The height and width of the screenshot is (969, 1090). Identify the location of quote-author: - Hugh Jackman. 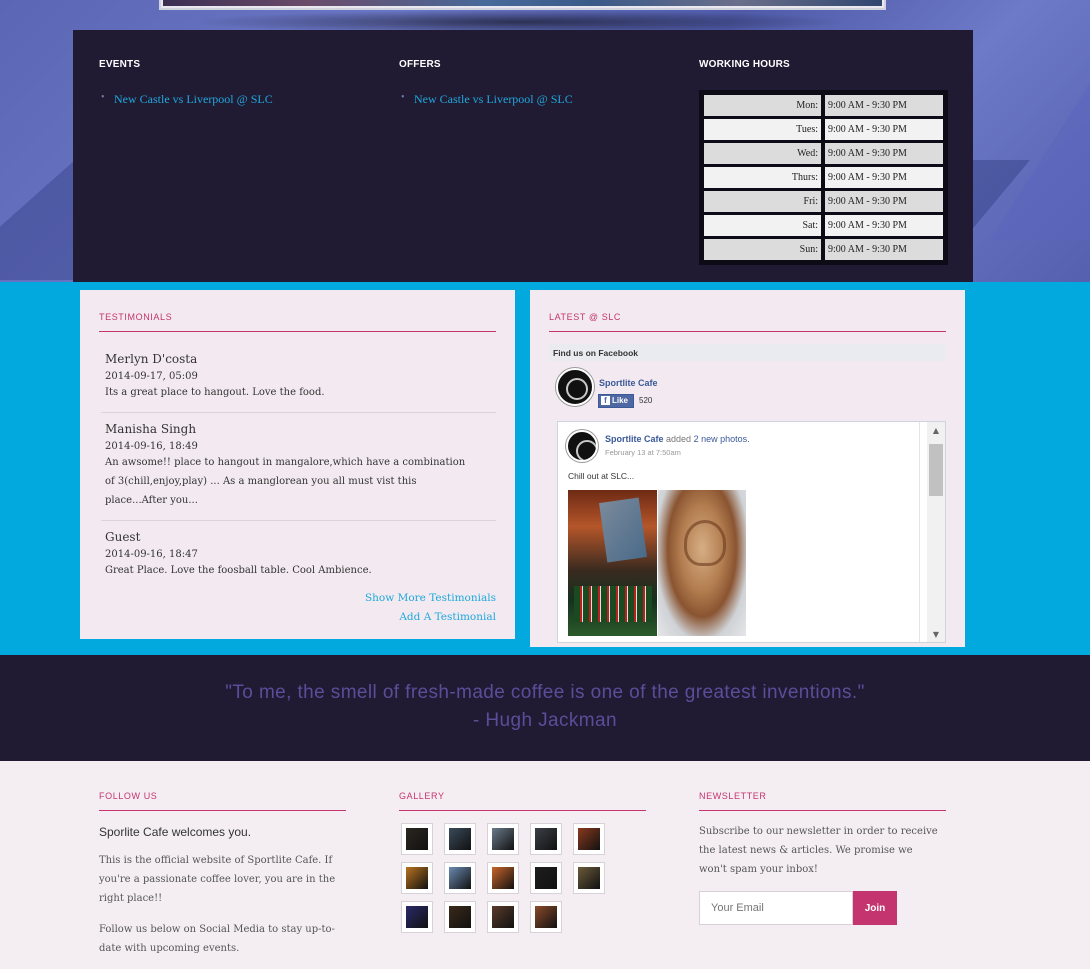
(545, 720).